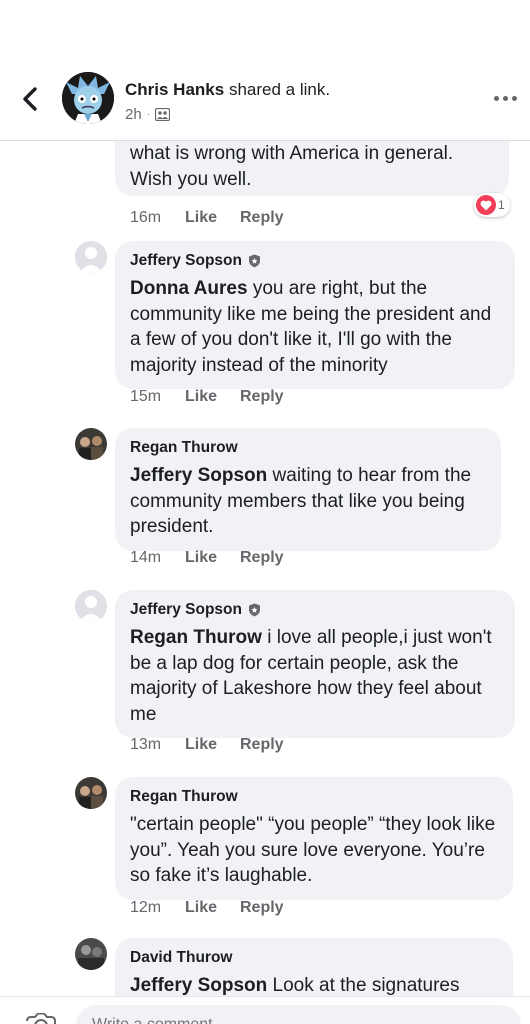 The image size is (530, 1024). What do you see at coordinates (501, 205) in the screenshot?
I see `reaction-count: 1` at bounding box center [501, 205].